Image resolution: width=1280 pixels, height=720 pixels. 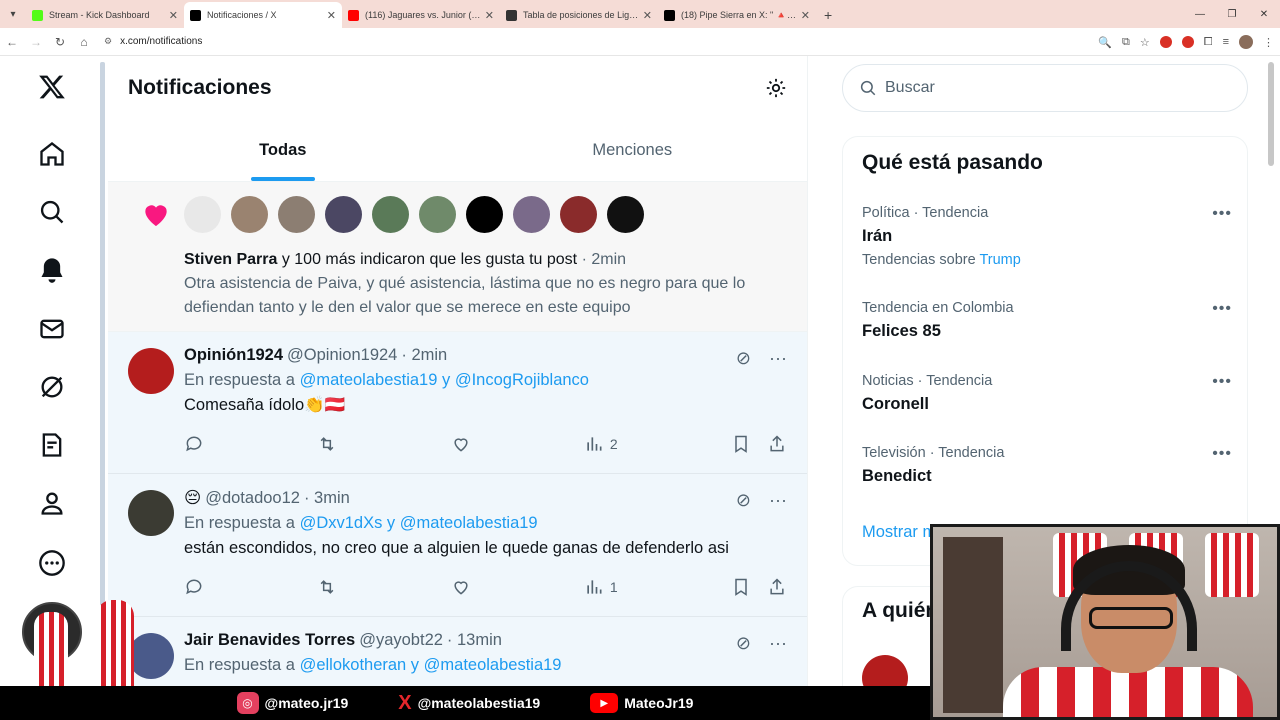 I want to click on maximize-icon: ❐, so click(x=1232, y=14).